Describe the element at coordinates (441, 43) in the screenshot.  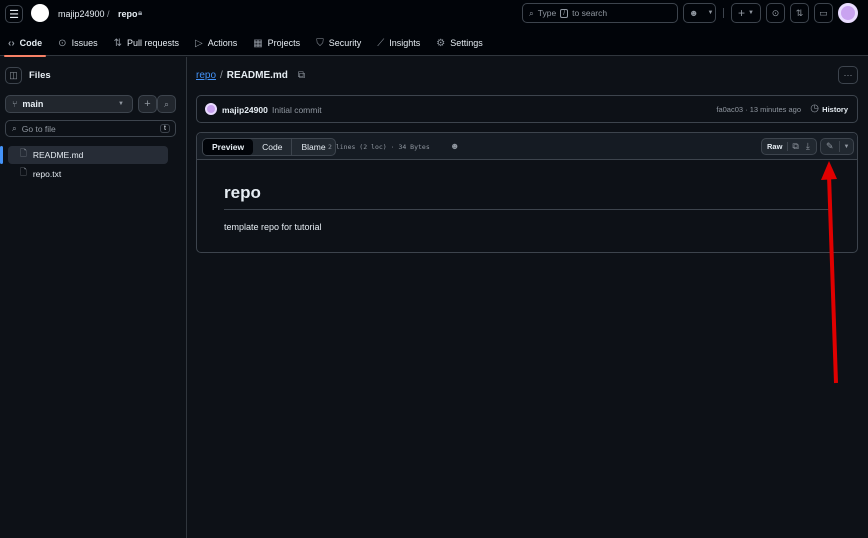
I see `gear-icon: ⚙` at that location.